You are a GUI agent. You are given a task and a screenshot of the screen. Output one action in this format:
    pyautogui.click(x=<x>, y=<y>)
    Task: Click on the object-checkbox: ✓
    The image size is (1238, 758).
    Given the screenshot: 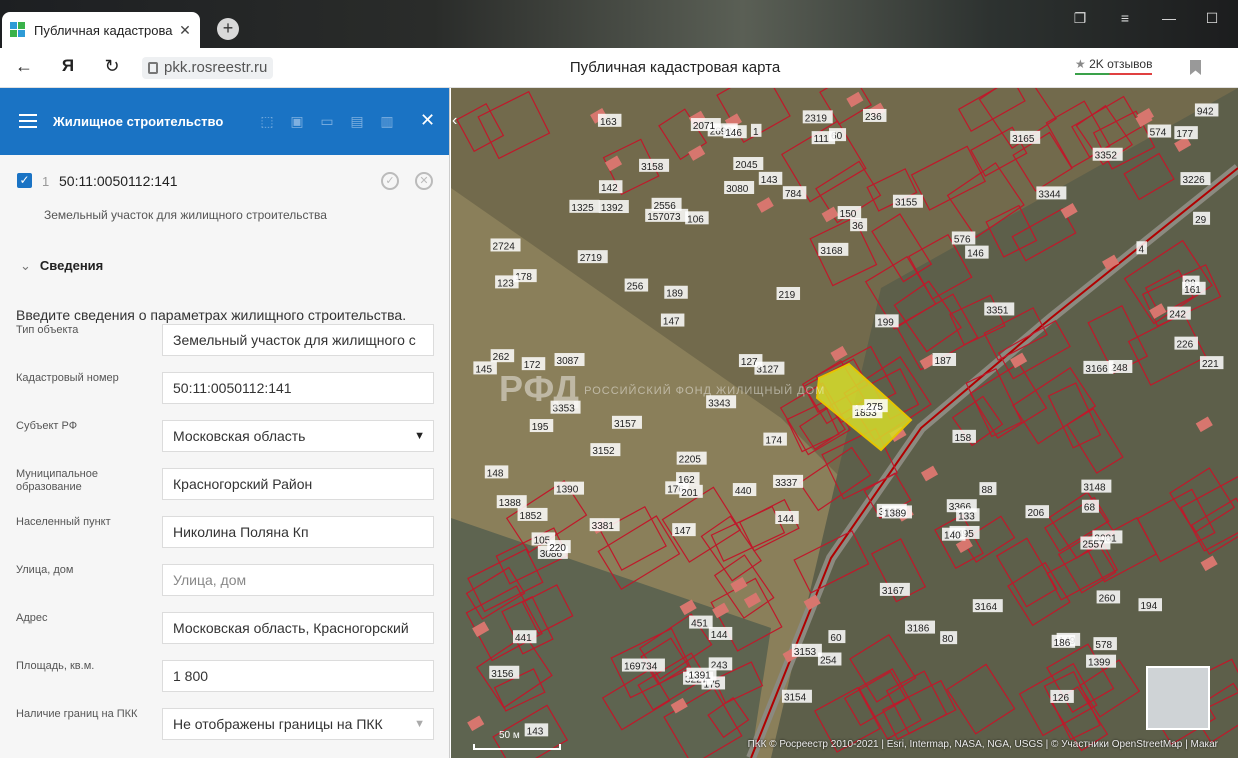 What is the action you would take?
    pyautogui.click(x=24, y=180)
    